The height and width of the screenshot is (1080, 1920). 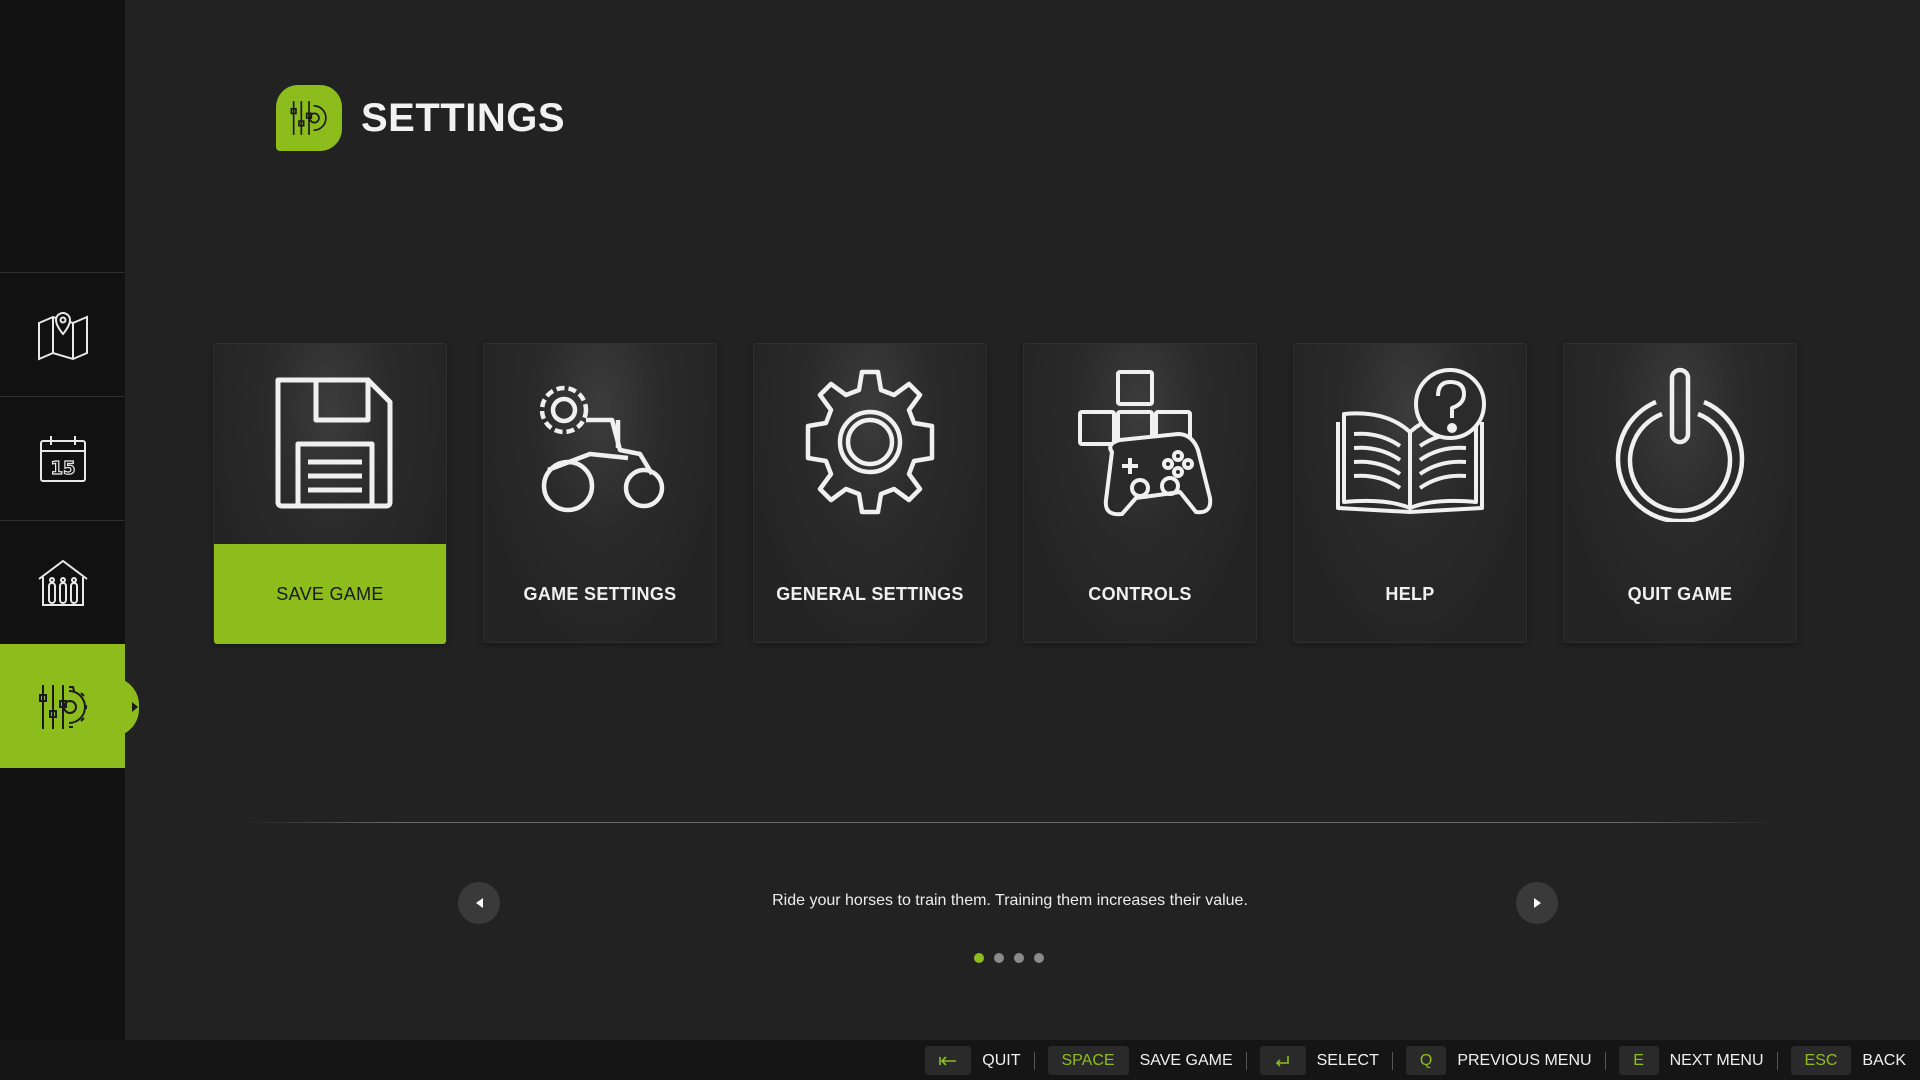 I want to click on header-badge, so click(x=309, y=118).